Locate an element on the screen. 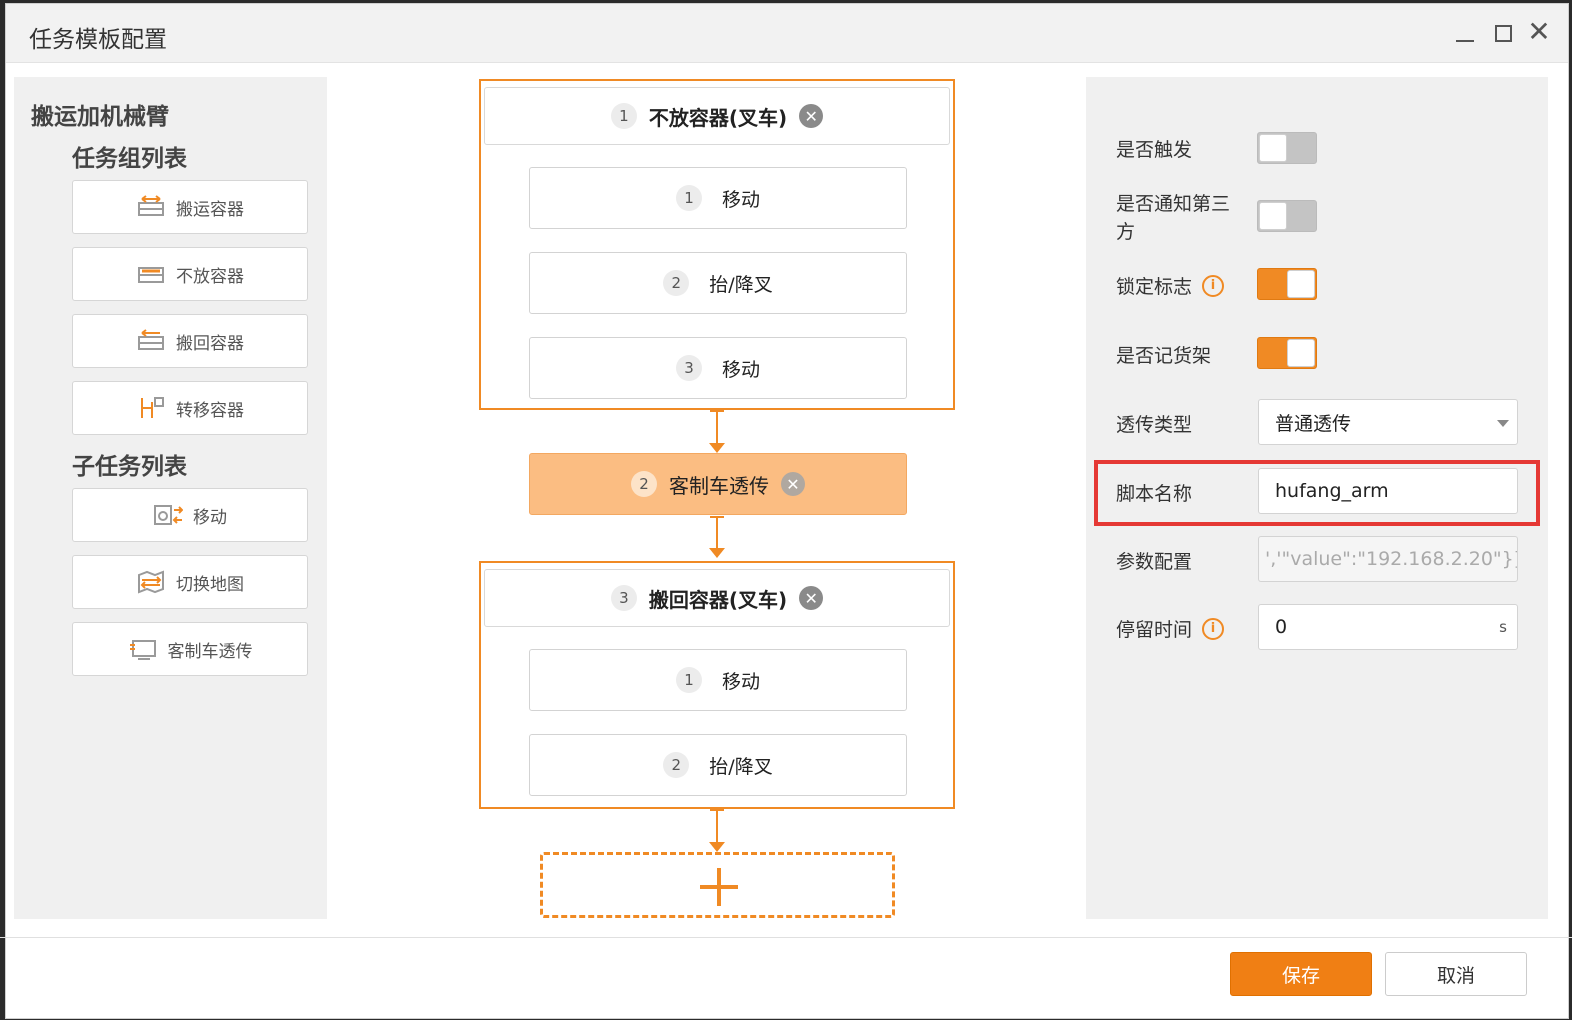 The height and width of the screenshot is (1020, 1572). task-group-list-title: 任务组列表 is located at coordinates (129, 159).